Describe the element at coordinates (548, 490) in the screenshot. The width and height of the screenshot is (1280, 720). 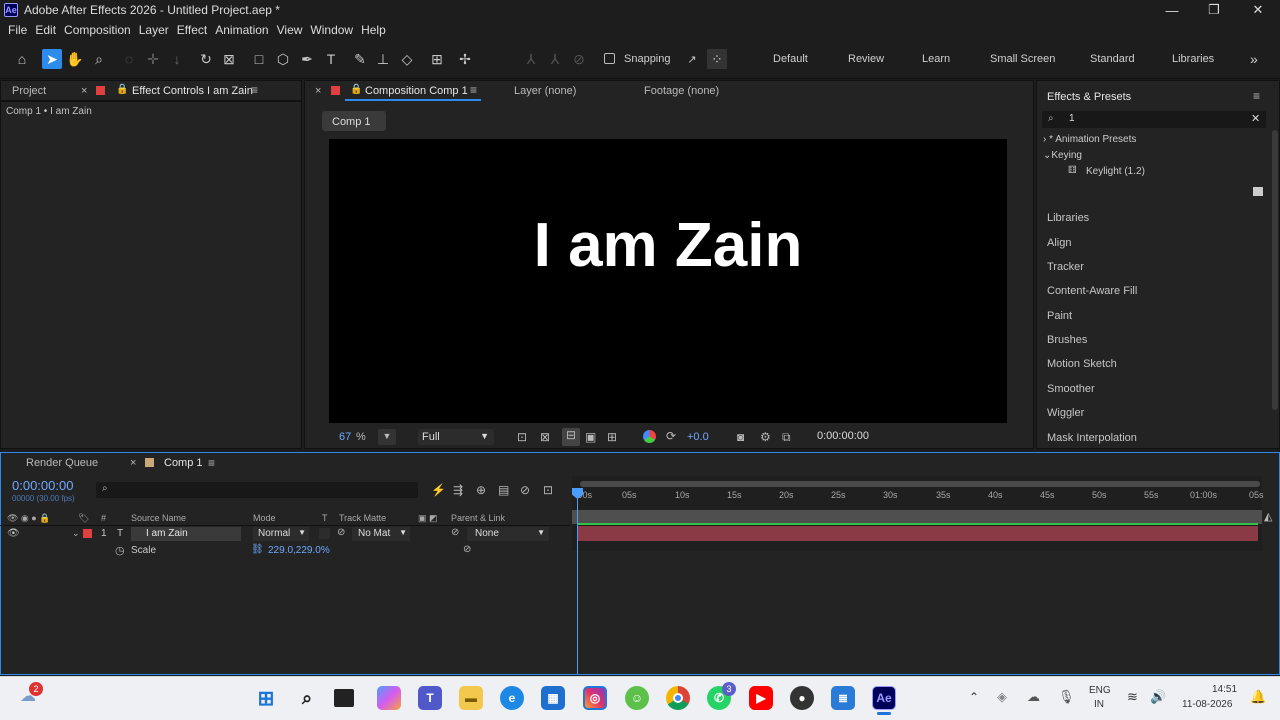
I see `comp-flowchart-icon: ⊡` at that location.